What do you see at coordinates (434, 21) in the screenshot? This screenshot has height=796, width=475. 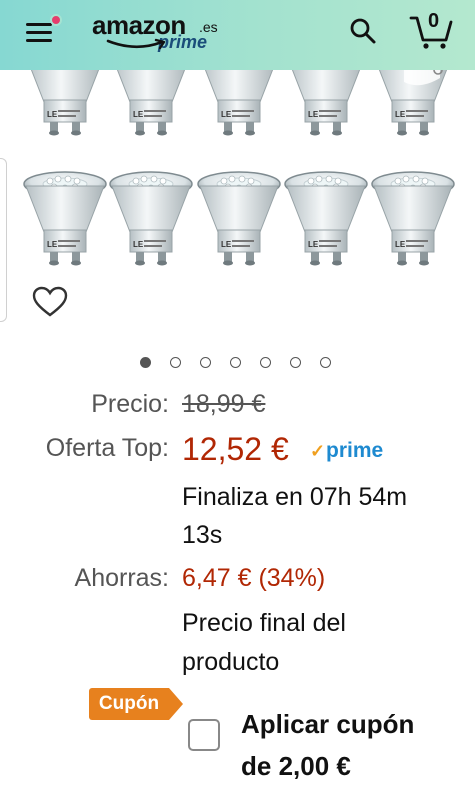 I see `cart-count: 0` at bounding box center [434, 21].